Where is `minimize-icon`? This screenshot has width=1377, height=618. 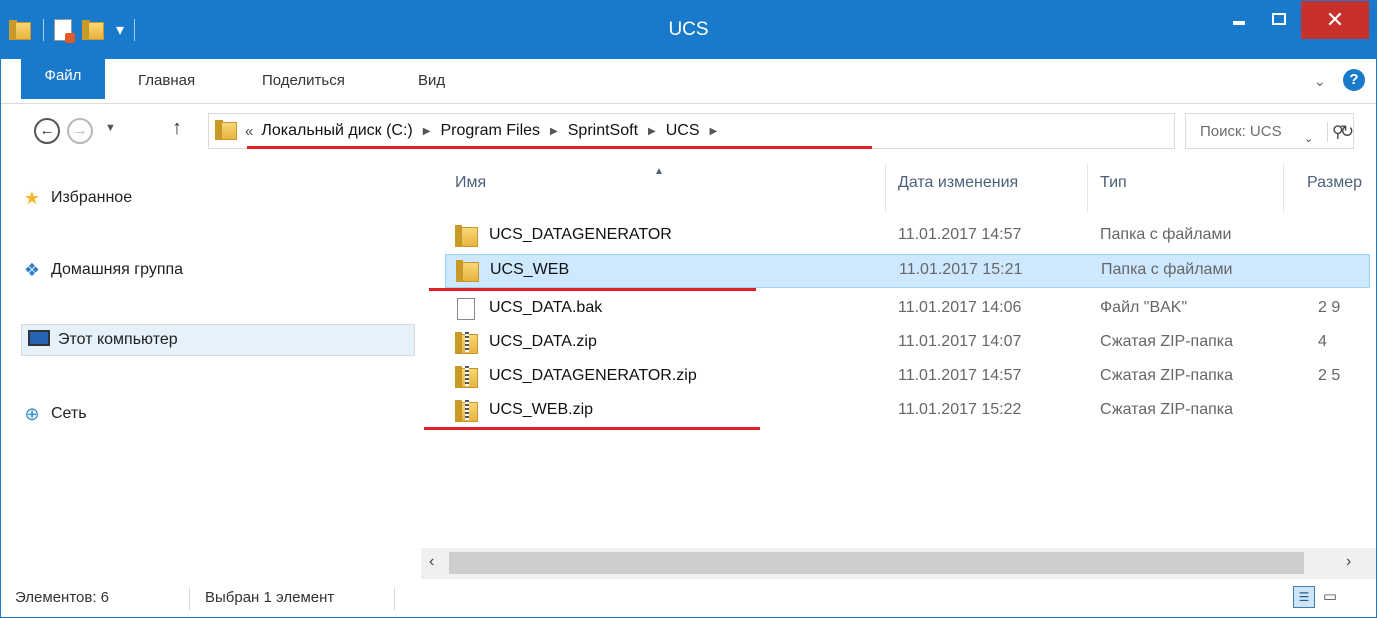 minimize-icon is located at coordinates (1239, 23).